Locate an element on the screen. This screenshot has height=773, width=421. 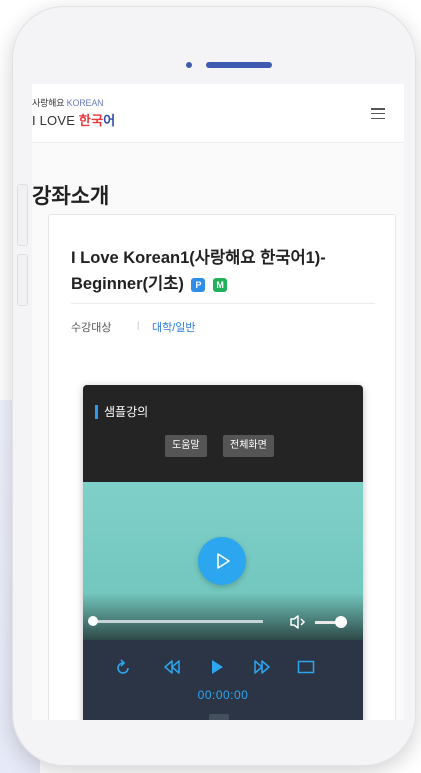
replay-icon is located at coordinates (123, 667).